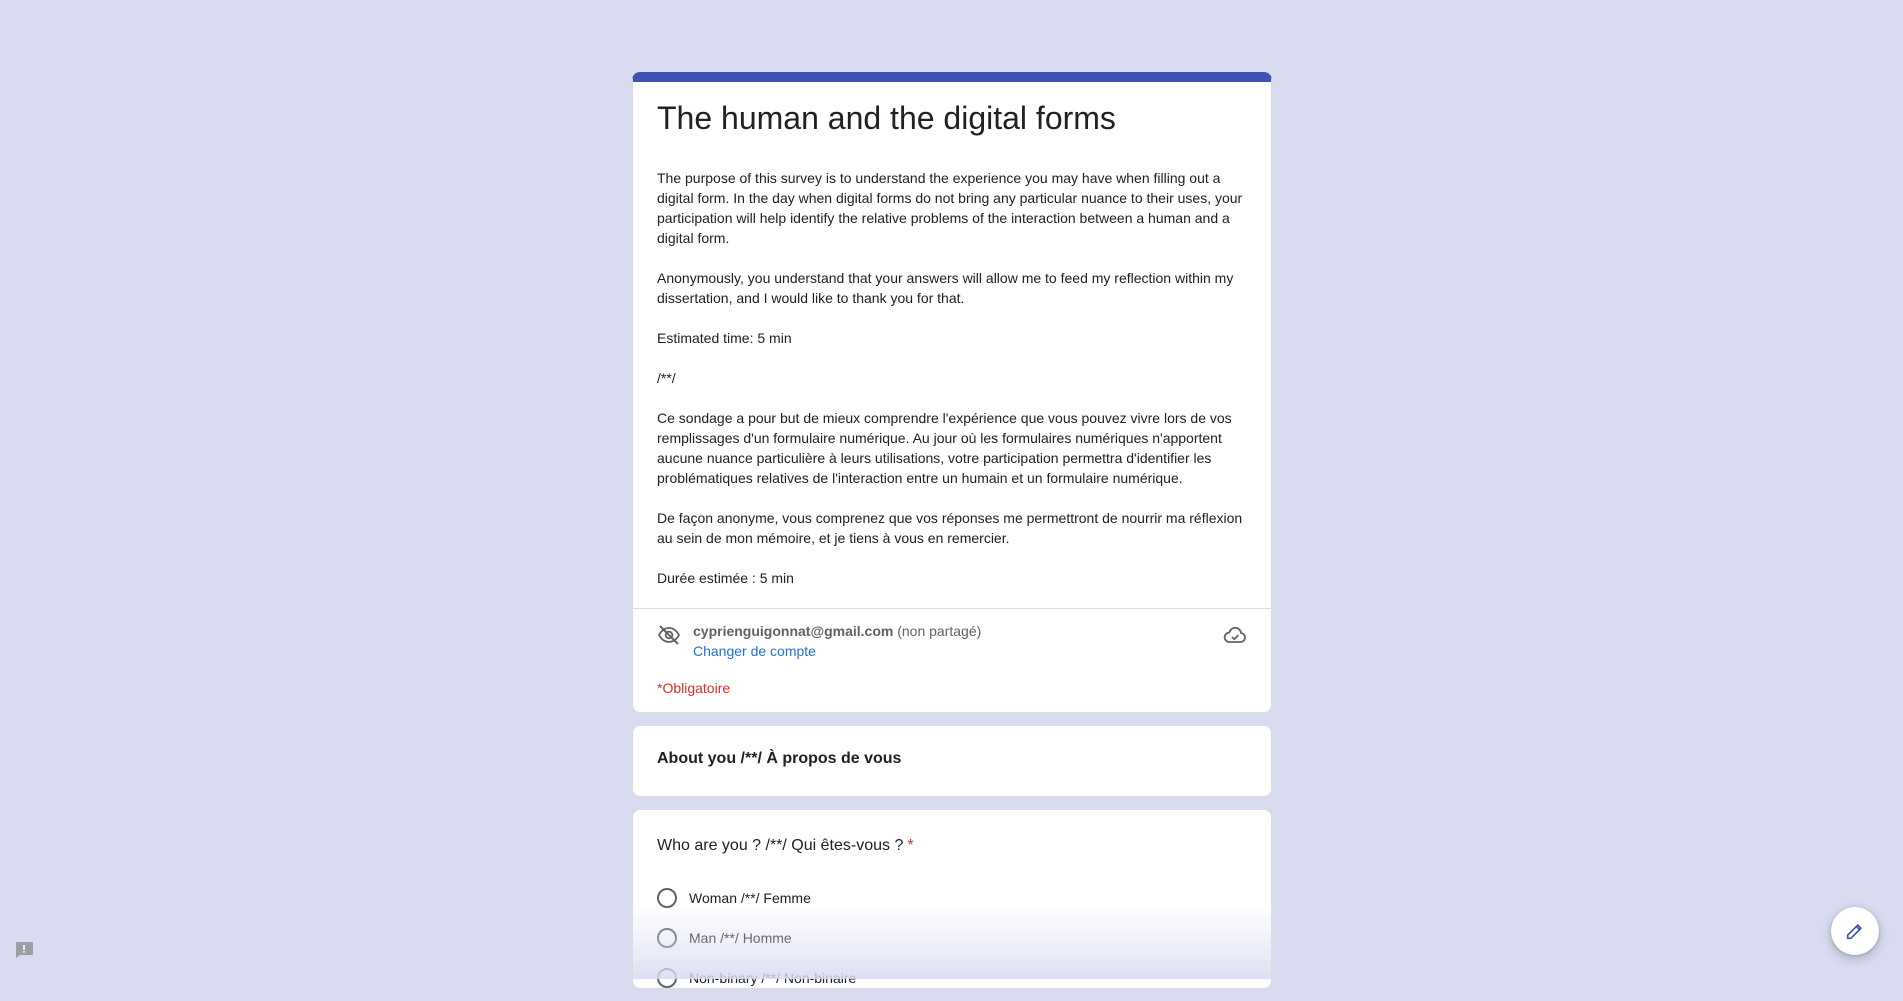 This screenshot has width=1903, height=1001. What do you see at coordinates (750, 898) in the screenshot?
I see `option-label: Woman /**/ Femme` at bounding box center [750, 898].